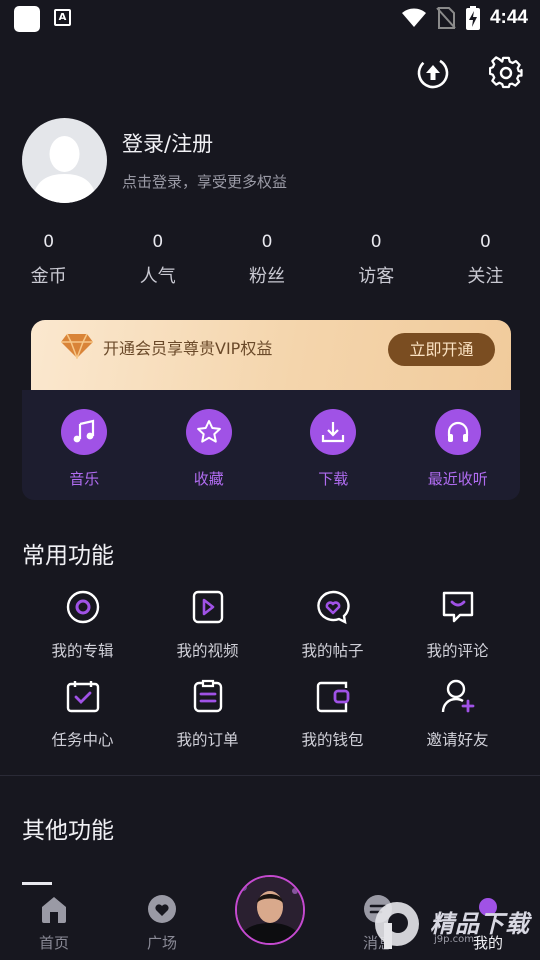  Describe the element at coordinates (270, 775) in the screenshot. I see `section-divider` at that location.